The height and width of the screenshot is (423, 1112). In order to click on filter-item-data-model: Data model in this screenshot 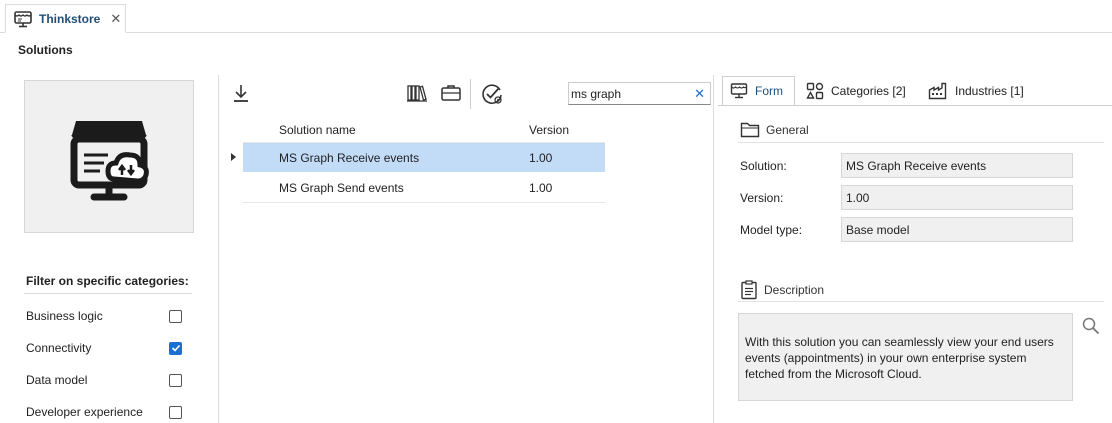, I will do `click(104, 380)`.